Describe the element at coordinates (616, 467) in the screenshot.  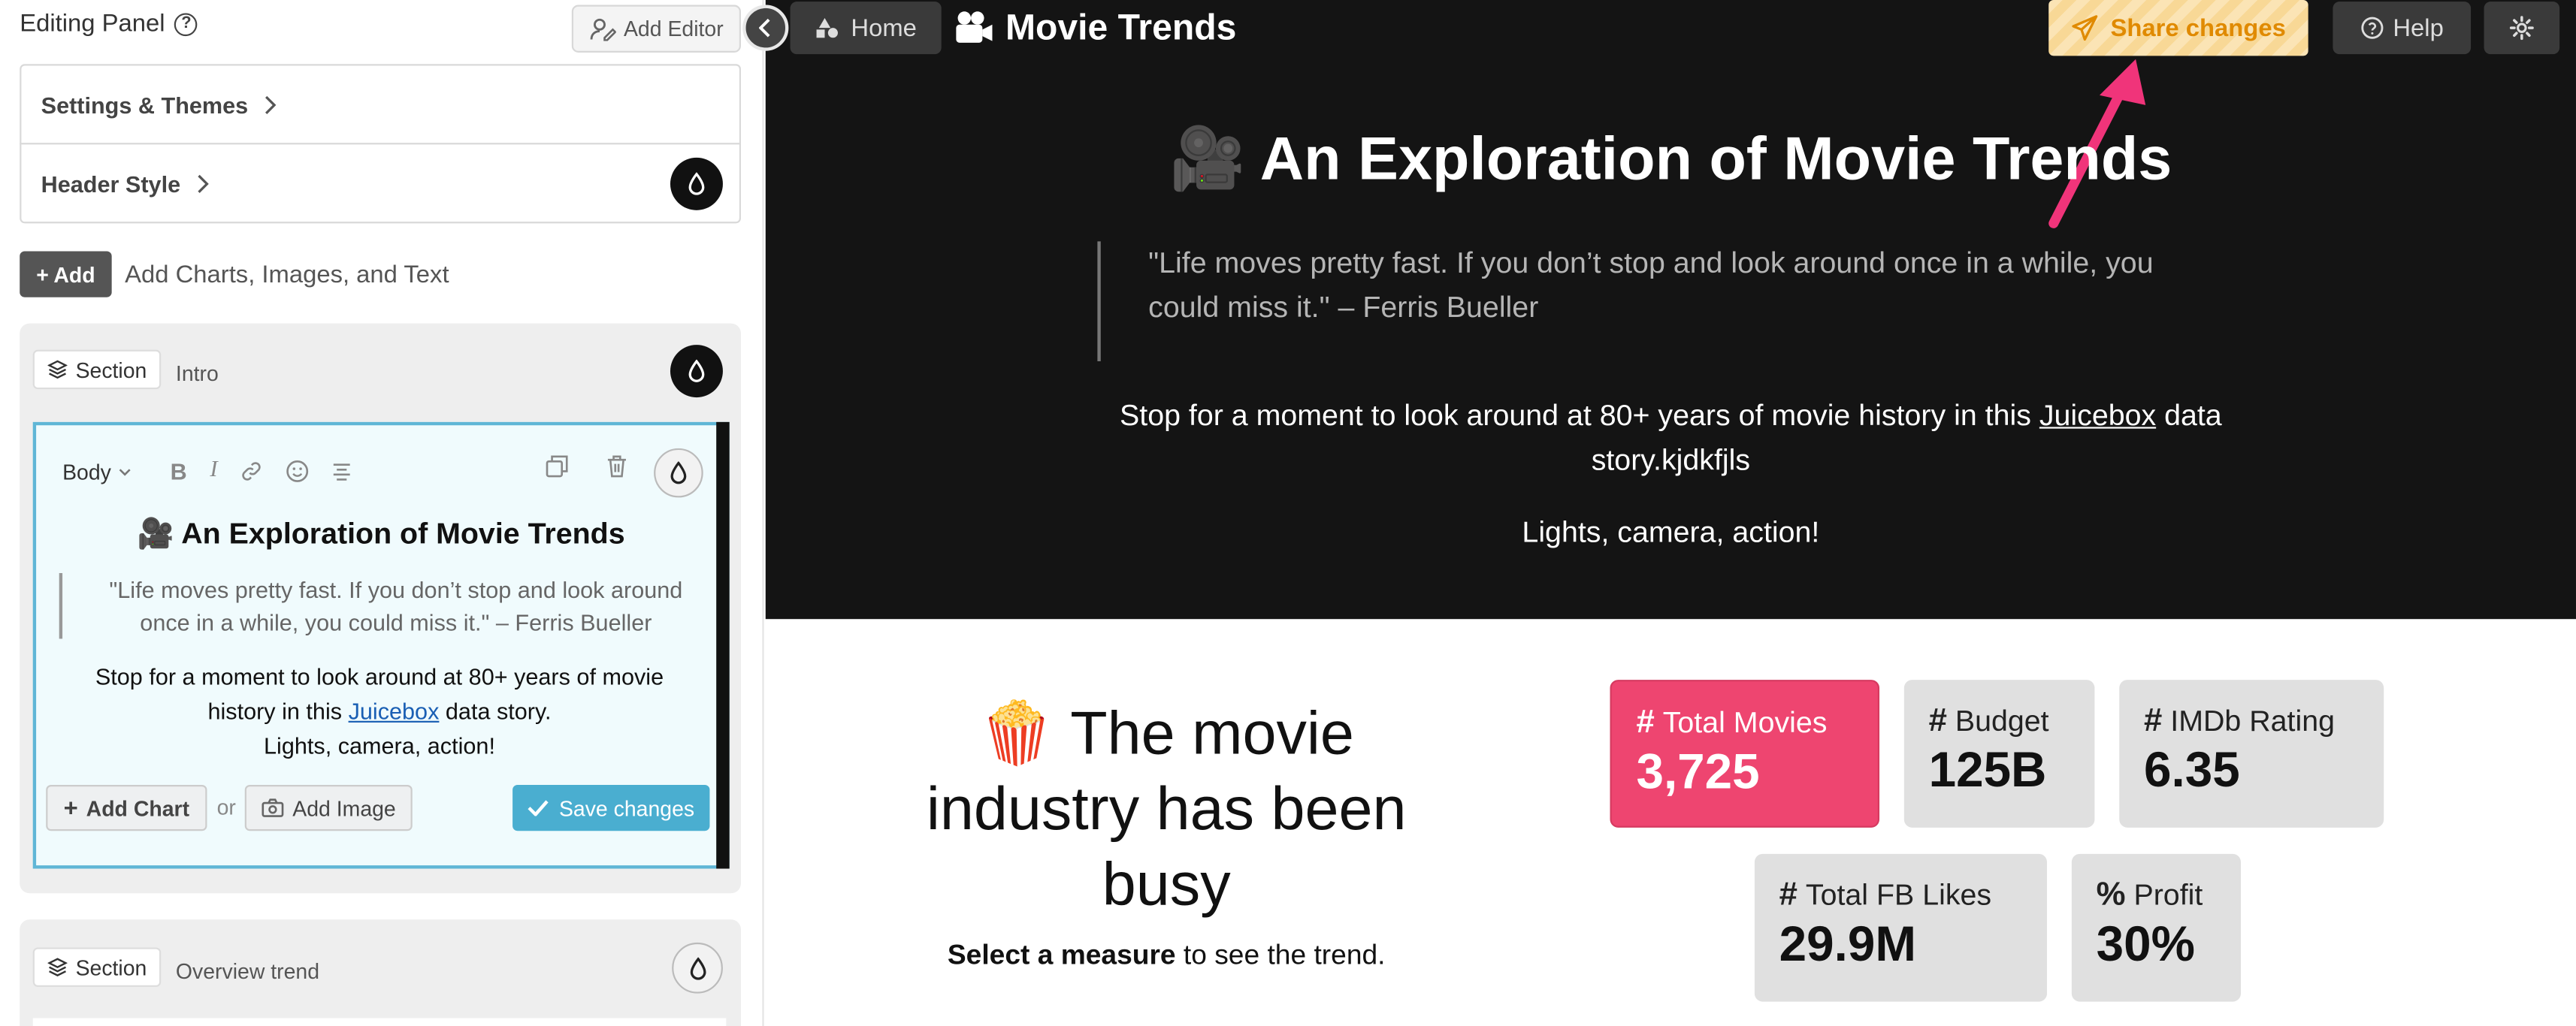
I see `trash-icon` at that location.